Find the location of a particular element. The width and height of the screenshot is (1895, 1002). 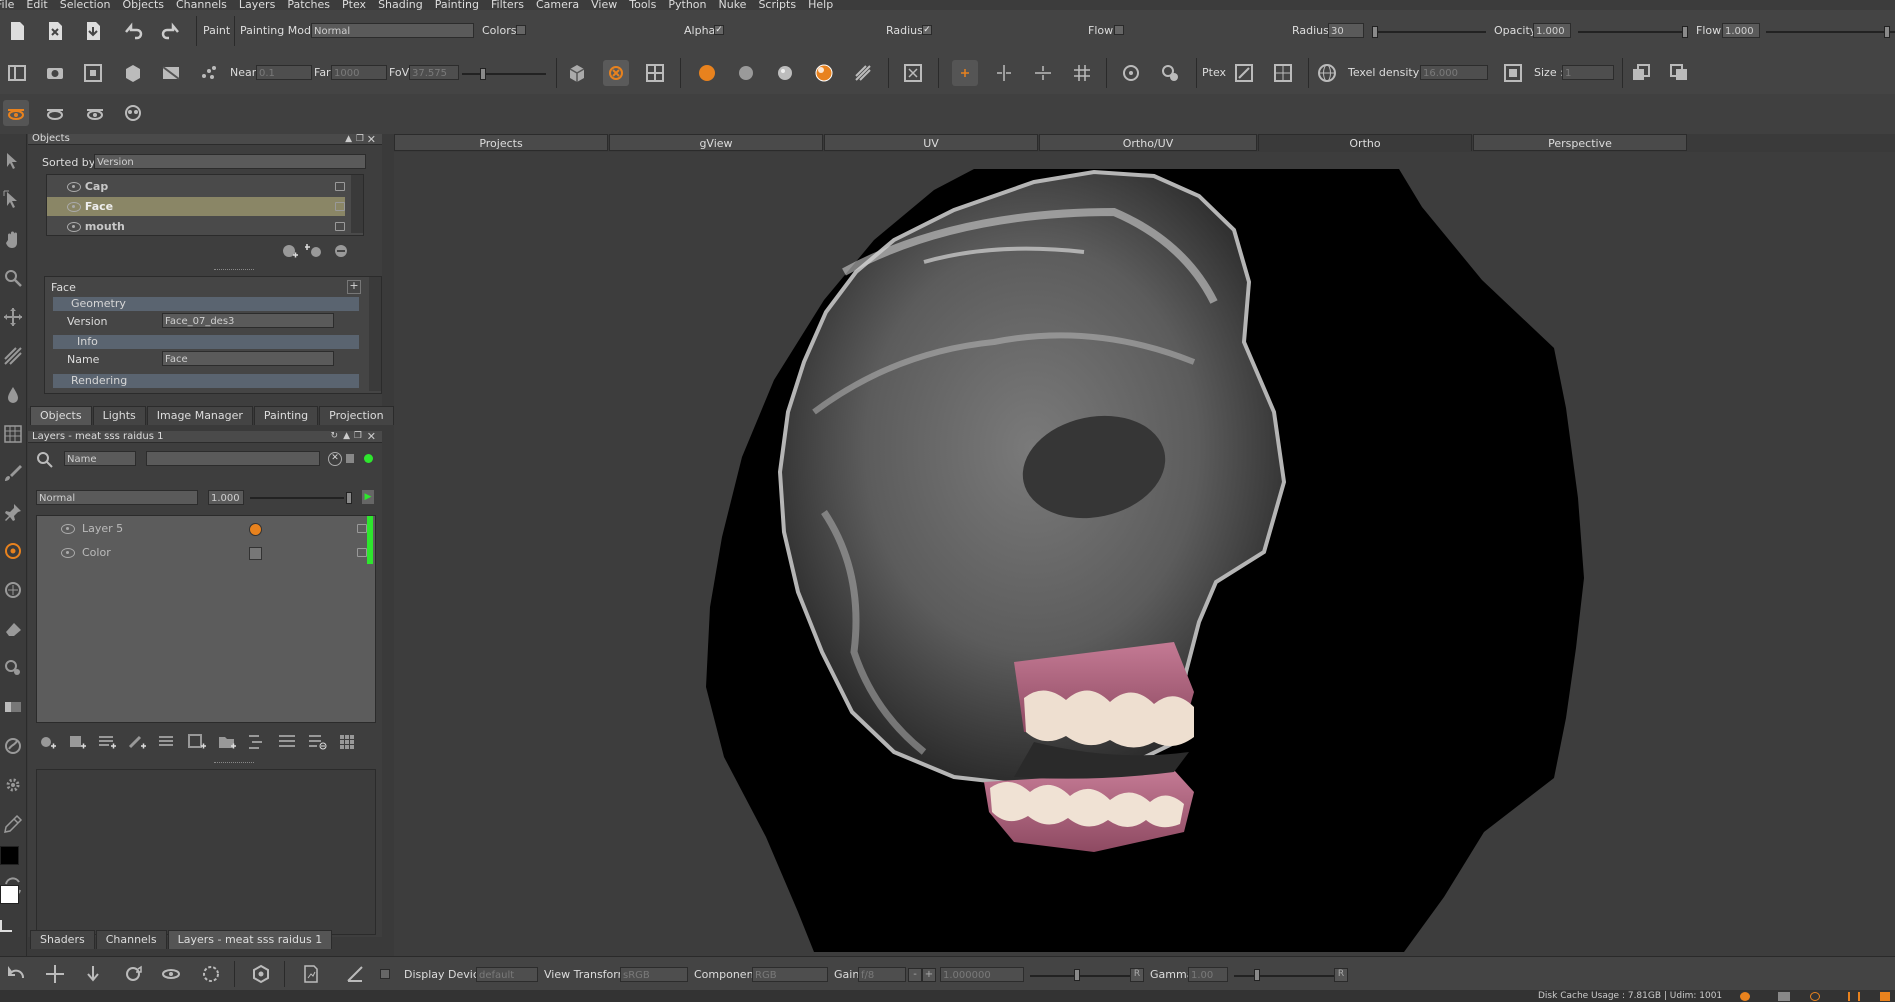

menu-painting: Painting is located at coordinates (457, 5).